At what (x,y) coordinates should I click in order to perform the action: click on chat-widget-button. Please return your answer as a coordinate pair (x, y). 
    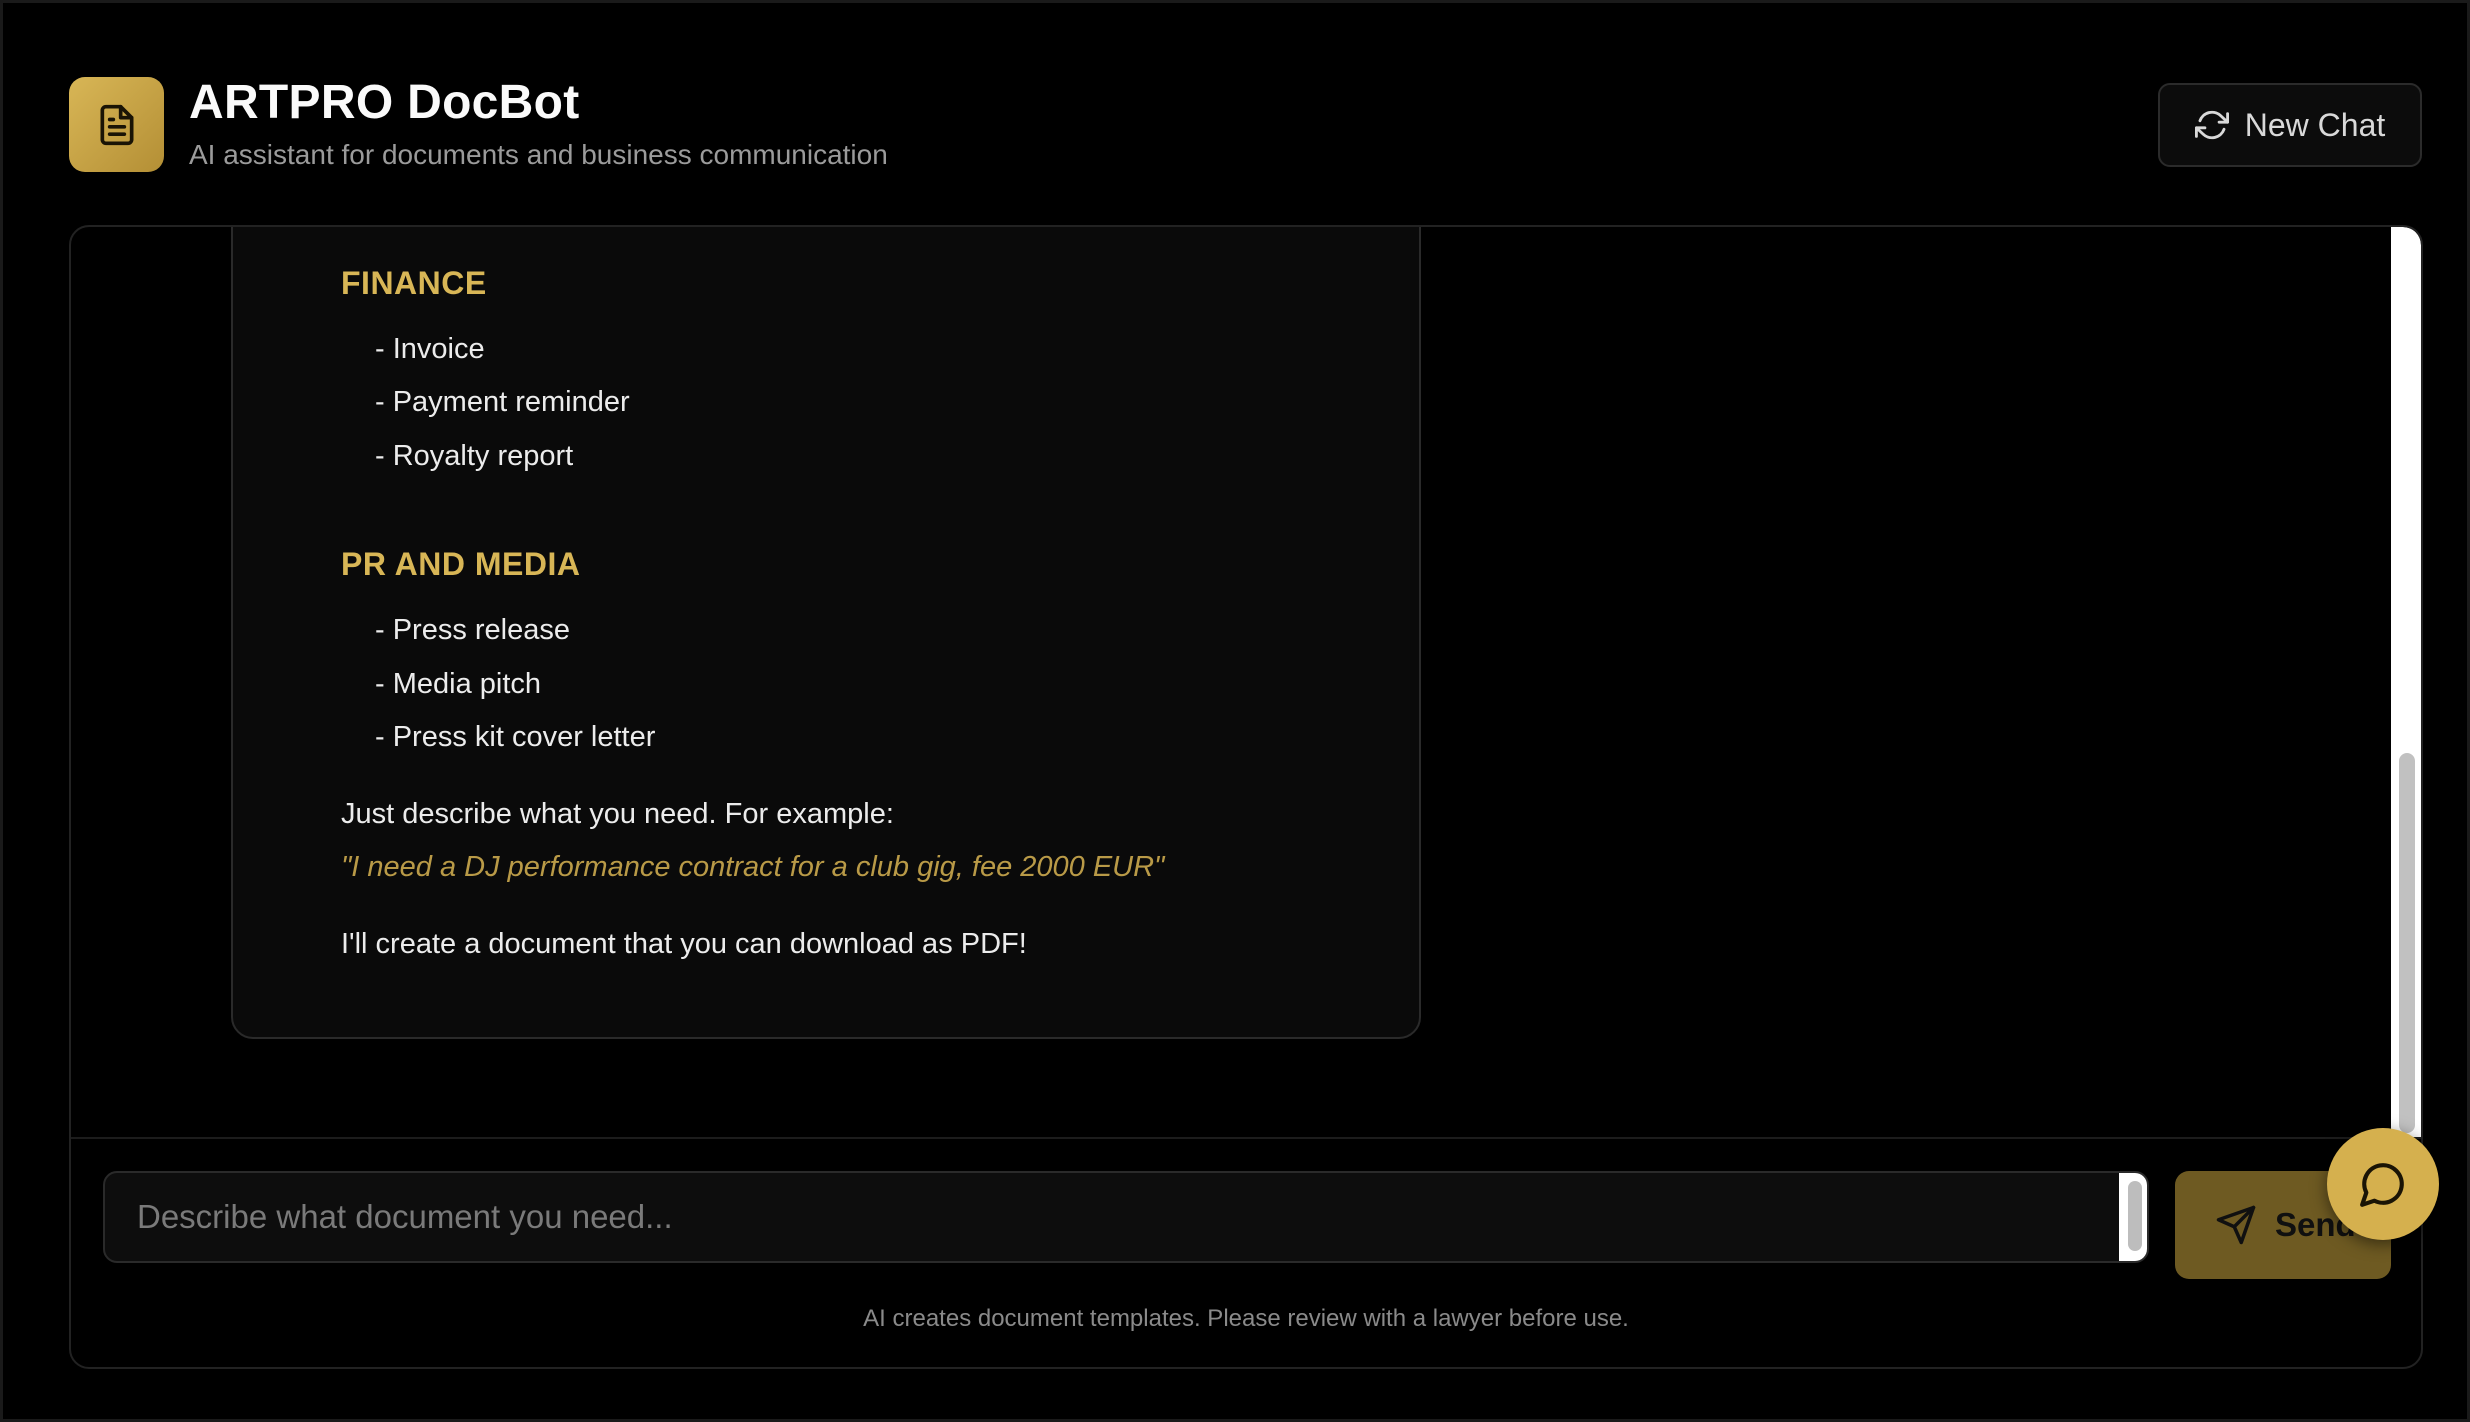
    Looking at the image, I should click on (2383, 1184).